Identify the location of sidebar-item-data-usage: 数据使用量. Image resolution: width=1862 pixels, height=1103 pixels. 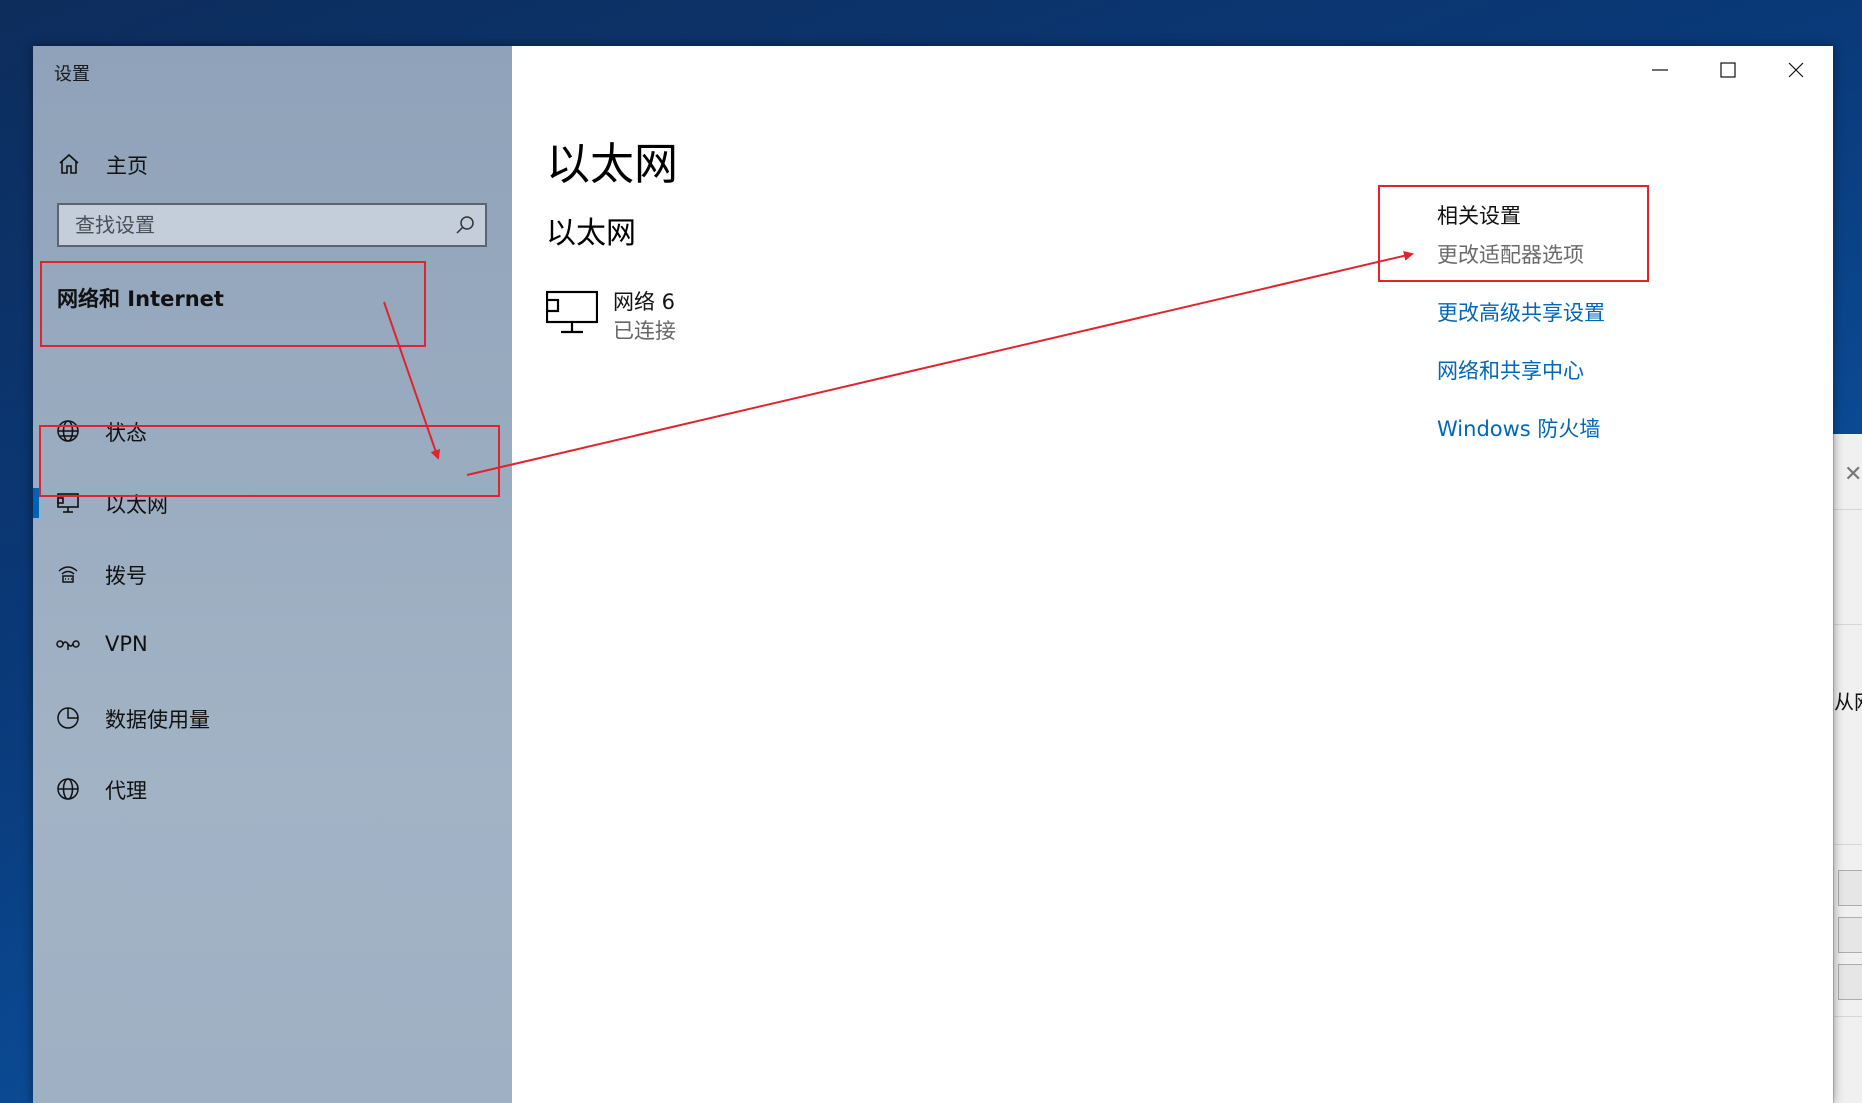
(272, 718).